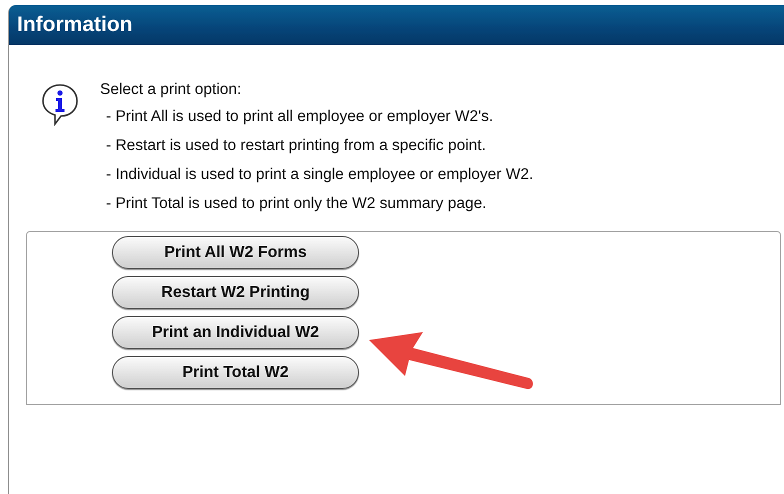 The image size is (784, 494). I want to click on print-button: Restart W2 Printing, so click(235, 292).